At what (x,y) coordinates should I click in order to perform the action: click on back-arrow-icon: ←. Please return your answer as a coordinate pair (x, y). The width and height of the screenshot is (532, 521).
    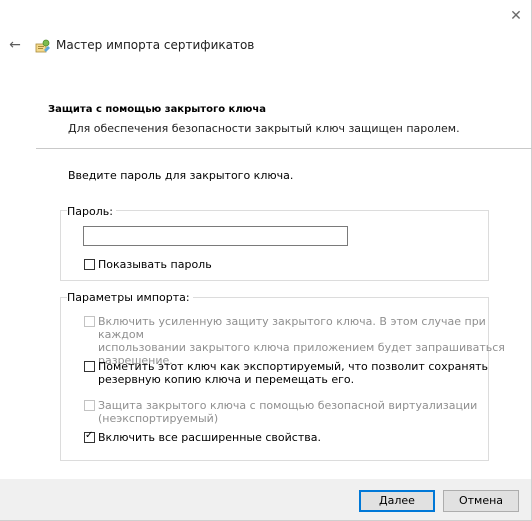
    Looking at the image, I should click on (15, 45).